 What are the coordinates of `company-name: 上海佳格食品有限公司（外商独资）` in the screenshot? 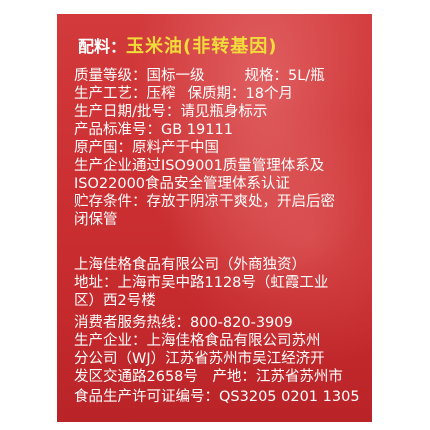 It's located at (190, 265).